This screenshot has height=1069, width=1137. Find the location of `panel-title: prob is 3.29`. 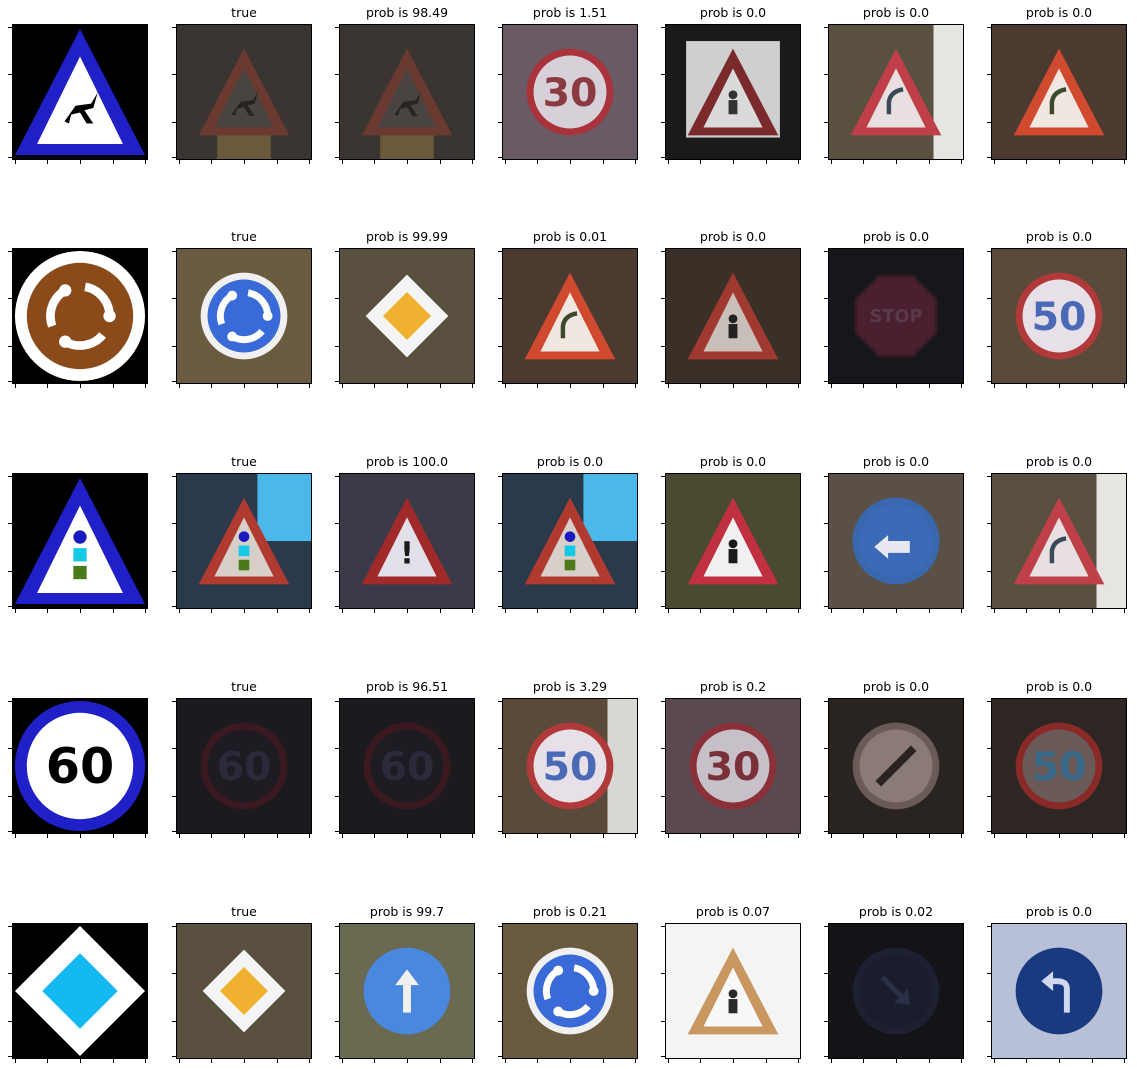

panel-title: prob is 3.29 is located at coordinates (570, 686).